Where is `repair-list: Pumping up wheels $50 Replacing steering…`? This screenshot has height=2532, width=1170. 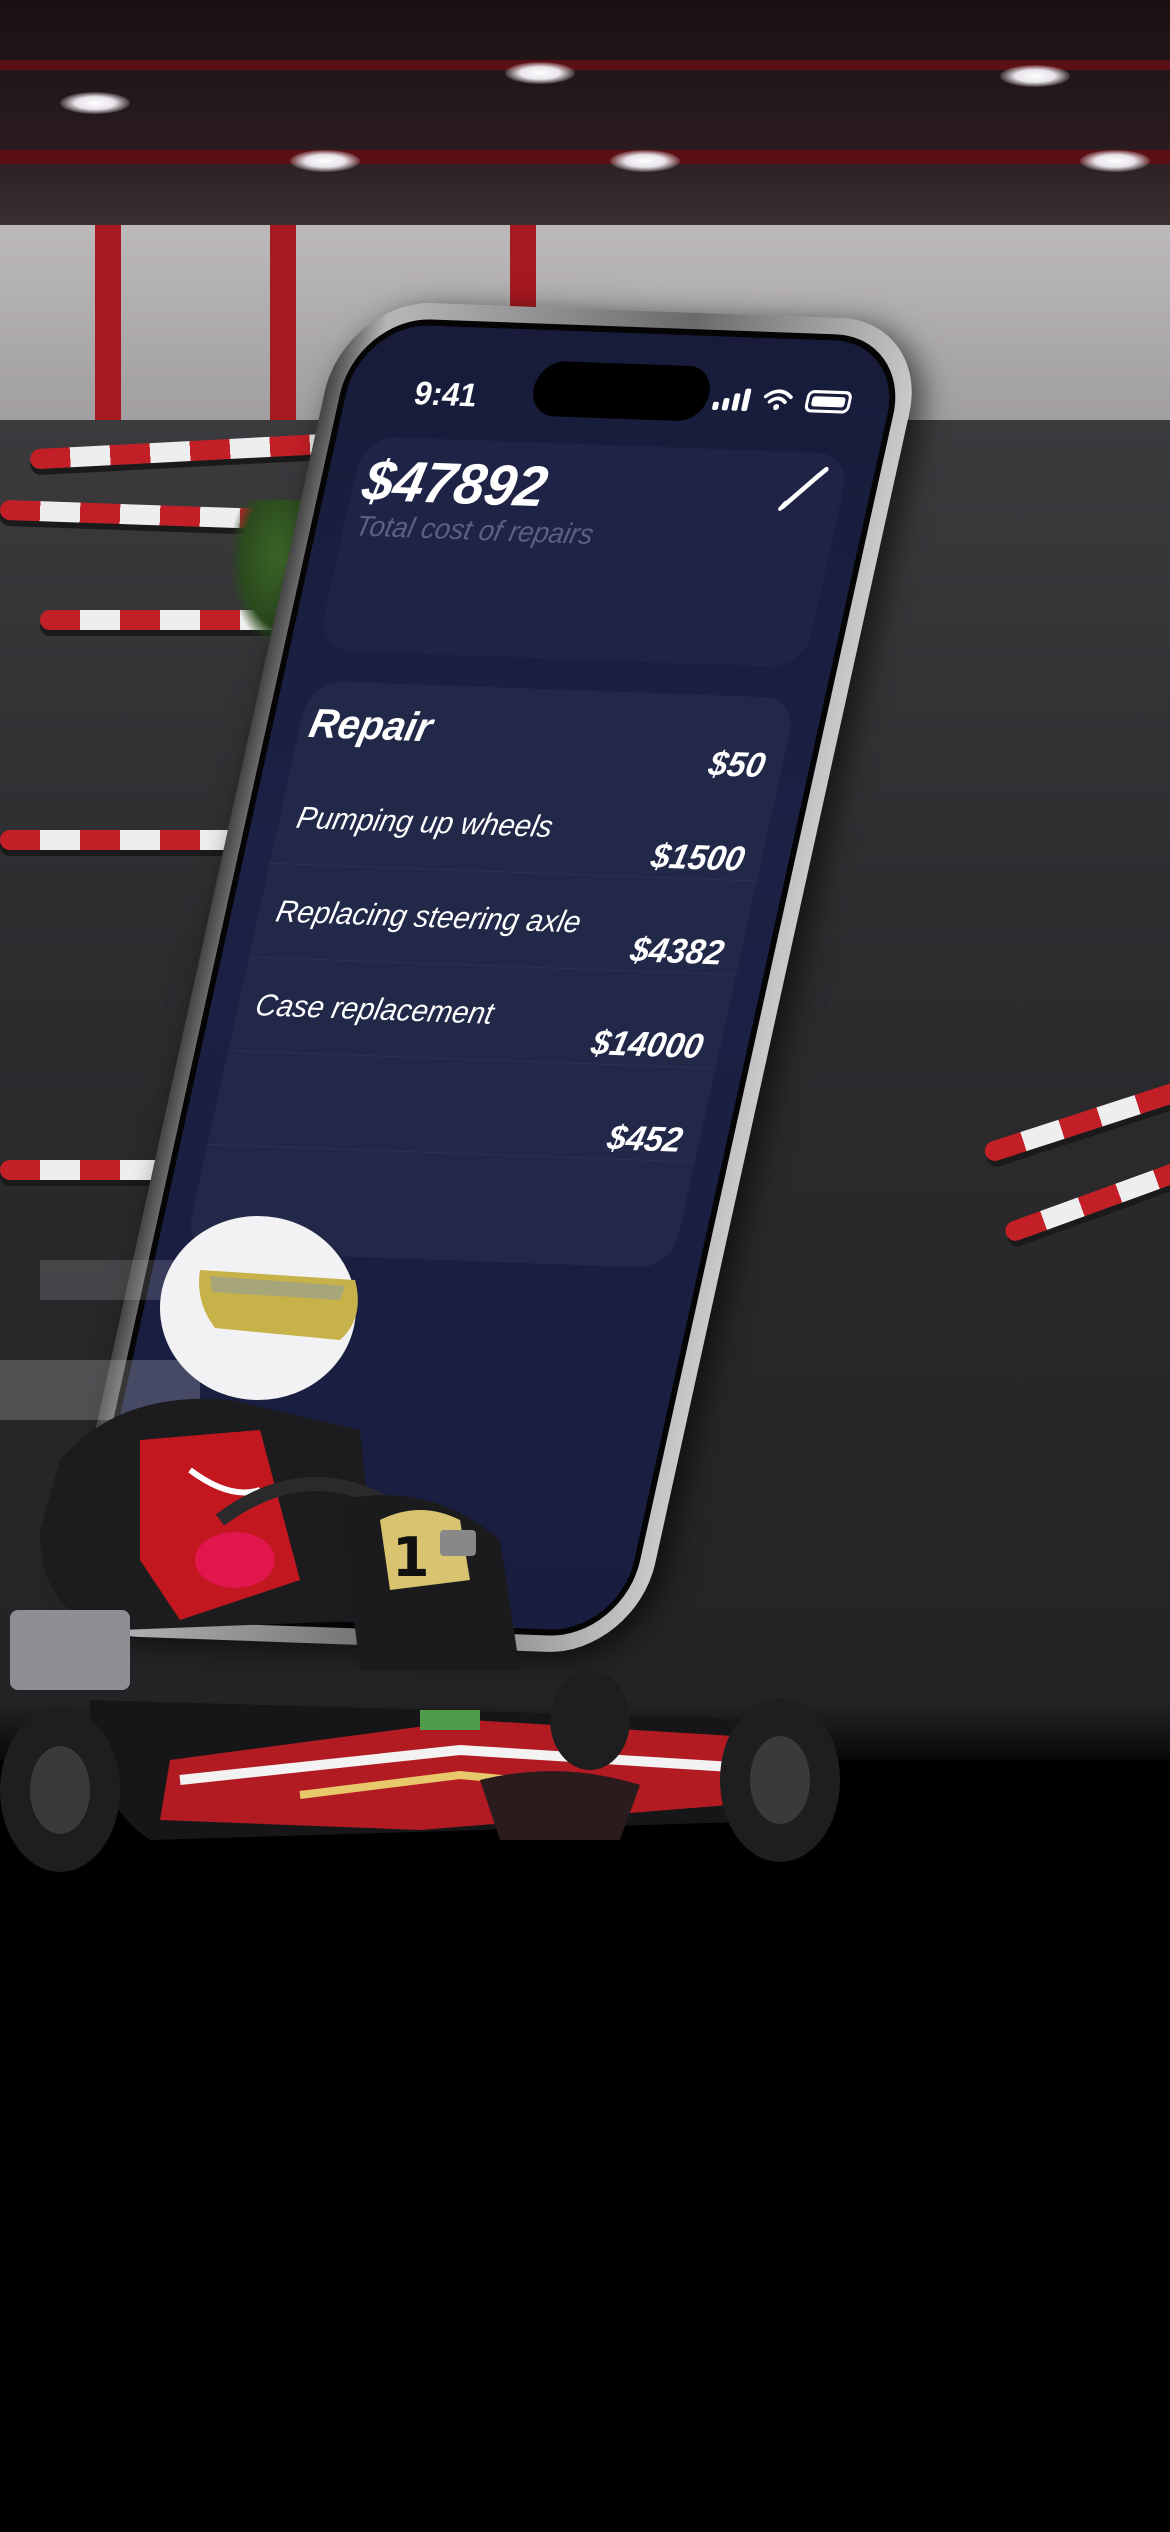
repair-list: Pumping up wheels $50 Replacing steering… is located at coordinates (482, 1000).